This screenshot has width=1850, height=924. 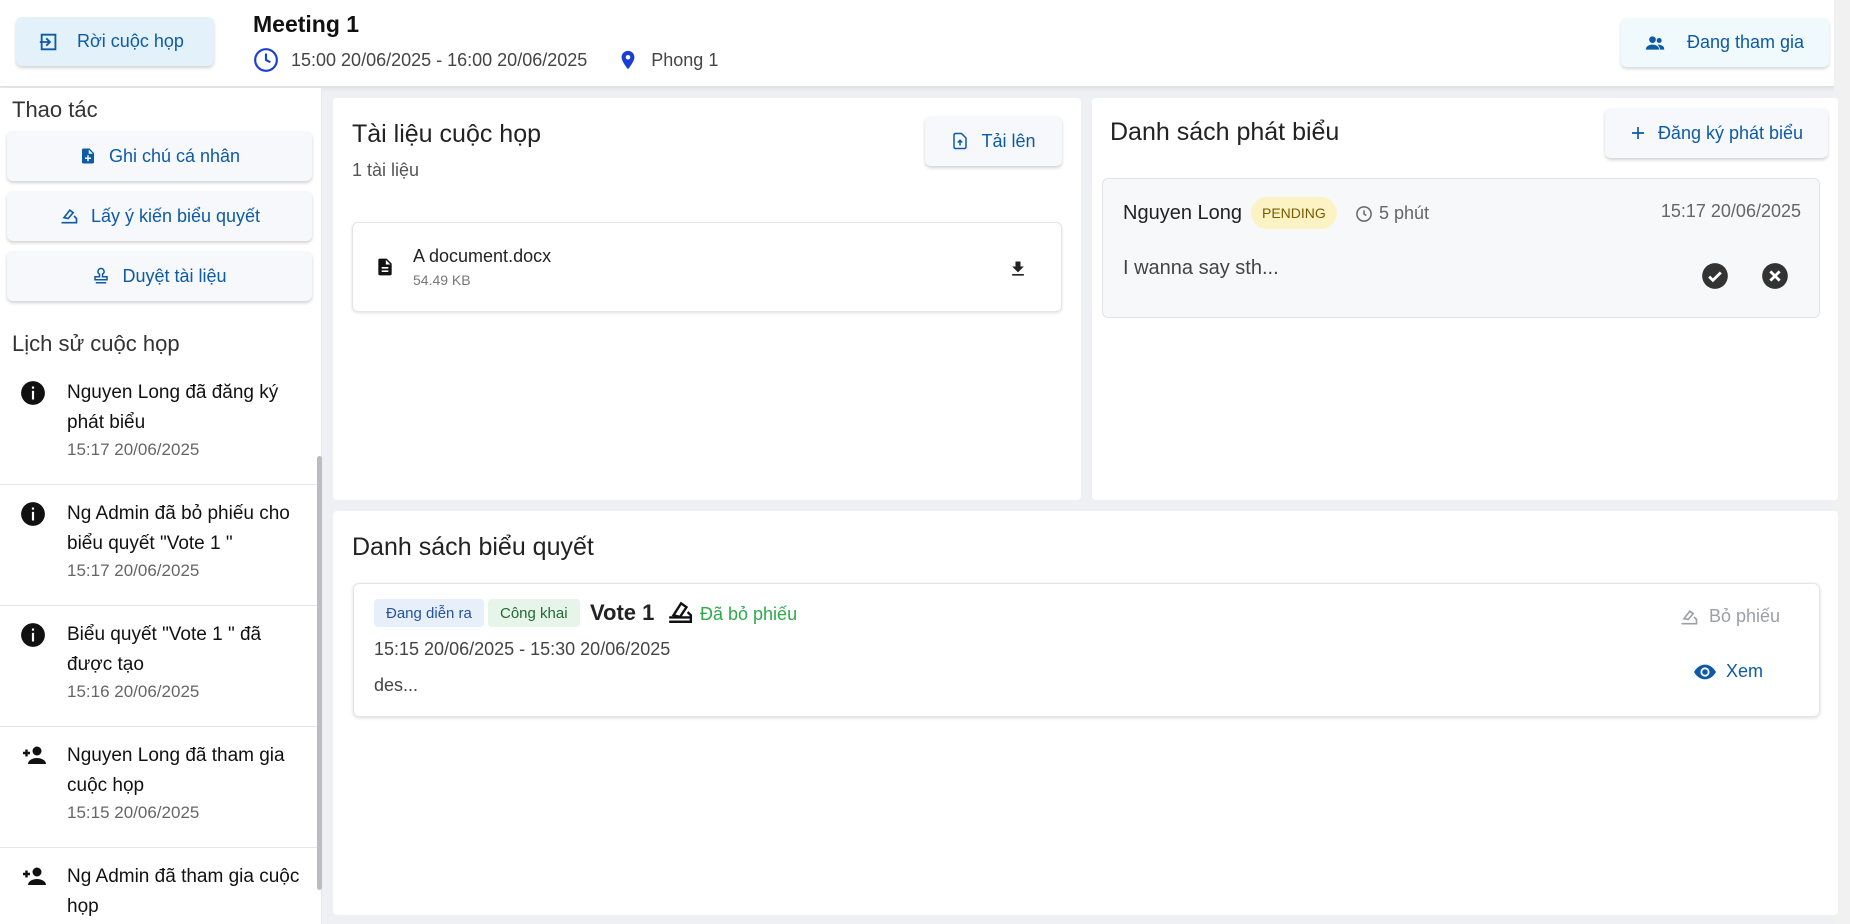 What do you see at coordinates (442, 280) in the screenshot?
I see `document-size: 54.49 KB` at bounding box center [442, 280].